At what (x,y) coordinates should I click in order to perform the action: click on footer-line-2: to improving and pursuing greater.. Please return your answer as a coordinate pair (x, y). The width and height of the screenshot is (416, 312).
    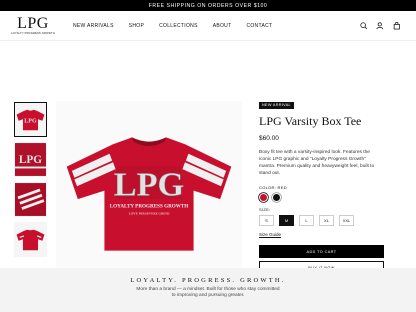
    Looking at the image, I should click on (208, 295).